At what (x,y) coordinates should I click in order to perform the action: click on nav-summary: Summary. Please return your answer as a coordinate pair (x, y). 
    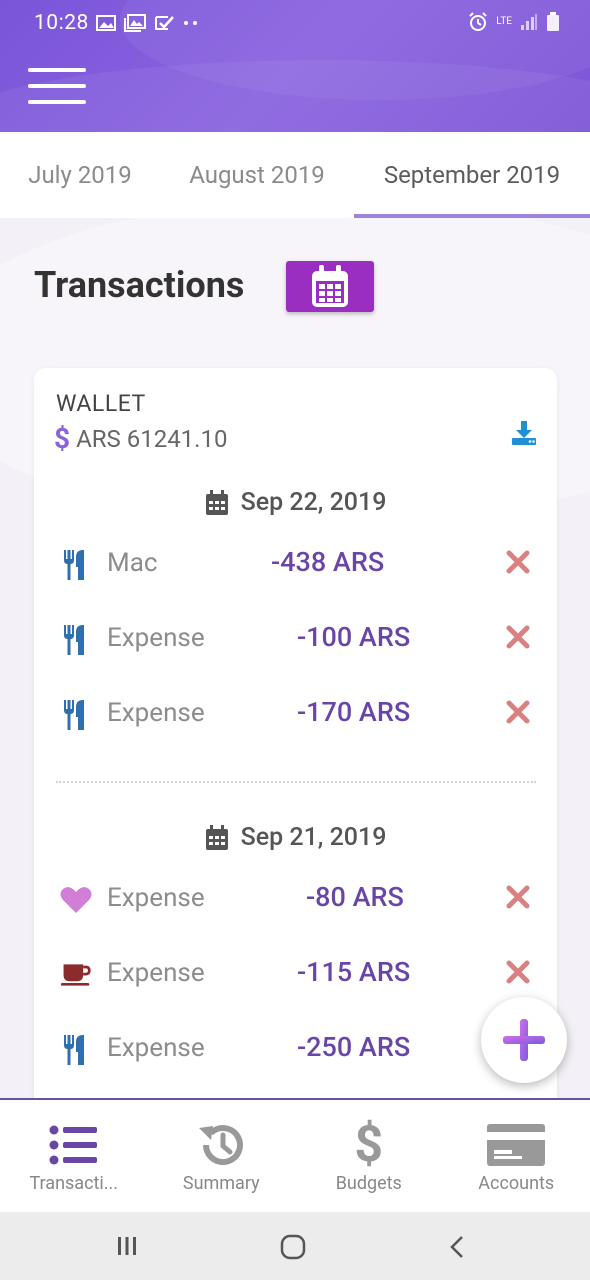
    Looking at the image, I should click on (222, 1156).